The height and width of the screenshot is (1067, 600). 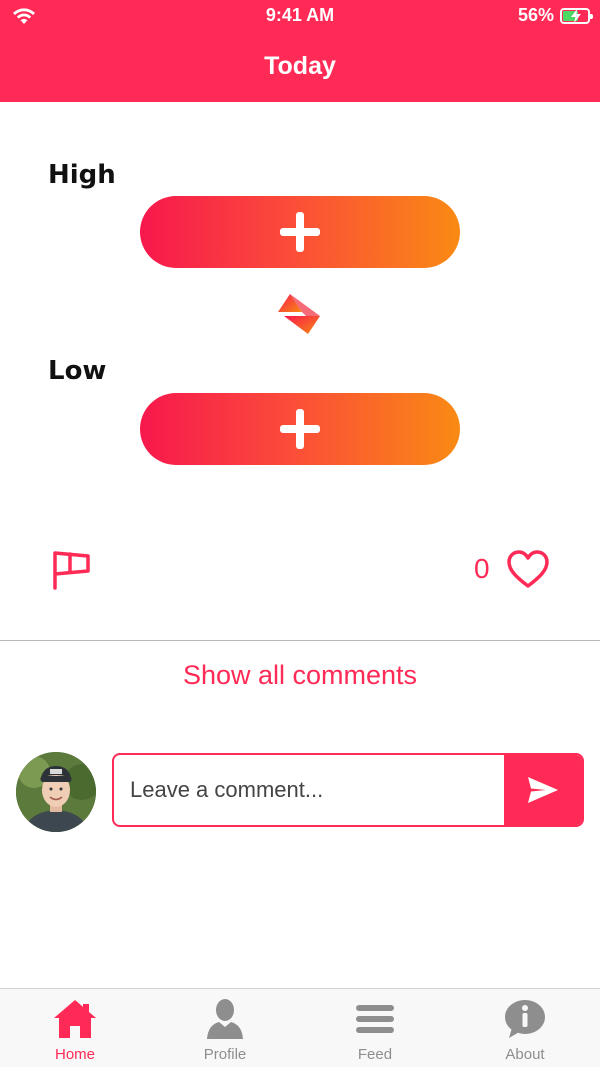 I want to click on charging-bolt-icon, so click(x=576, y=15).